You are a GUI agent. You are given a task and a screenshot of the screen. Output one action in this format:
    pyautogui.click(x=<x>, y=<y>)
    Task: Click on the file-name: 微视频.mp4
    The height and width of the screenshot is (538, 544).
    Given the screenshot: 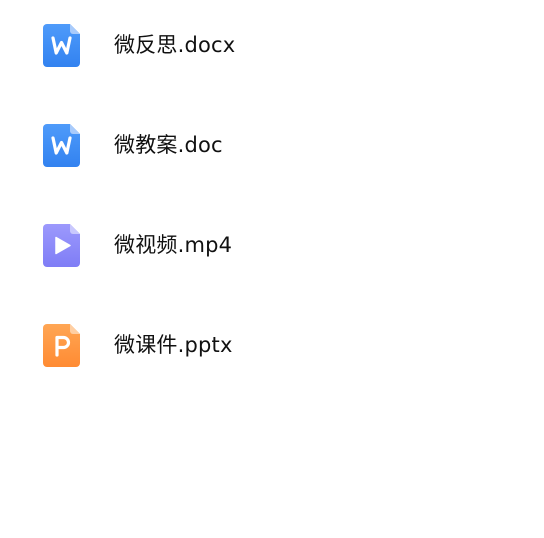 What is the action you would take?
    pyautogui.click(x=173, y=245)
    